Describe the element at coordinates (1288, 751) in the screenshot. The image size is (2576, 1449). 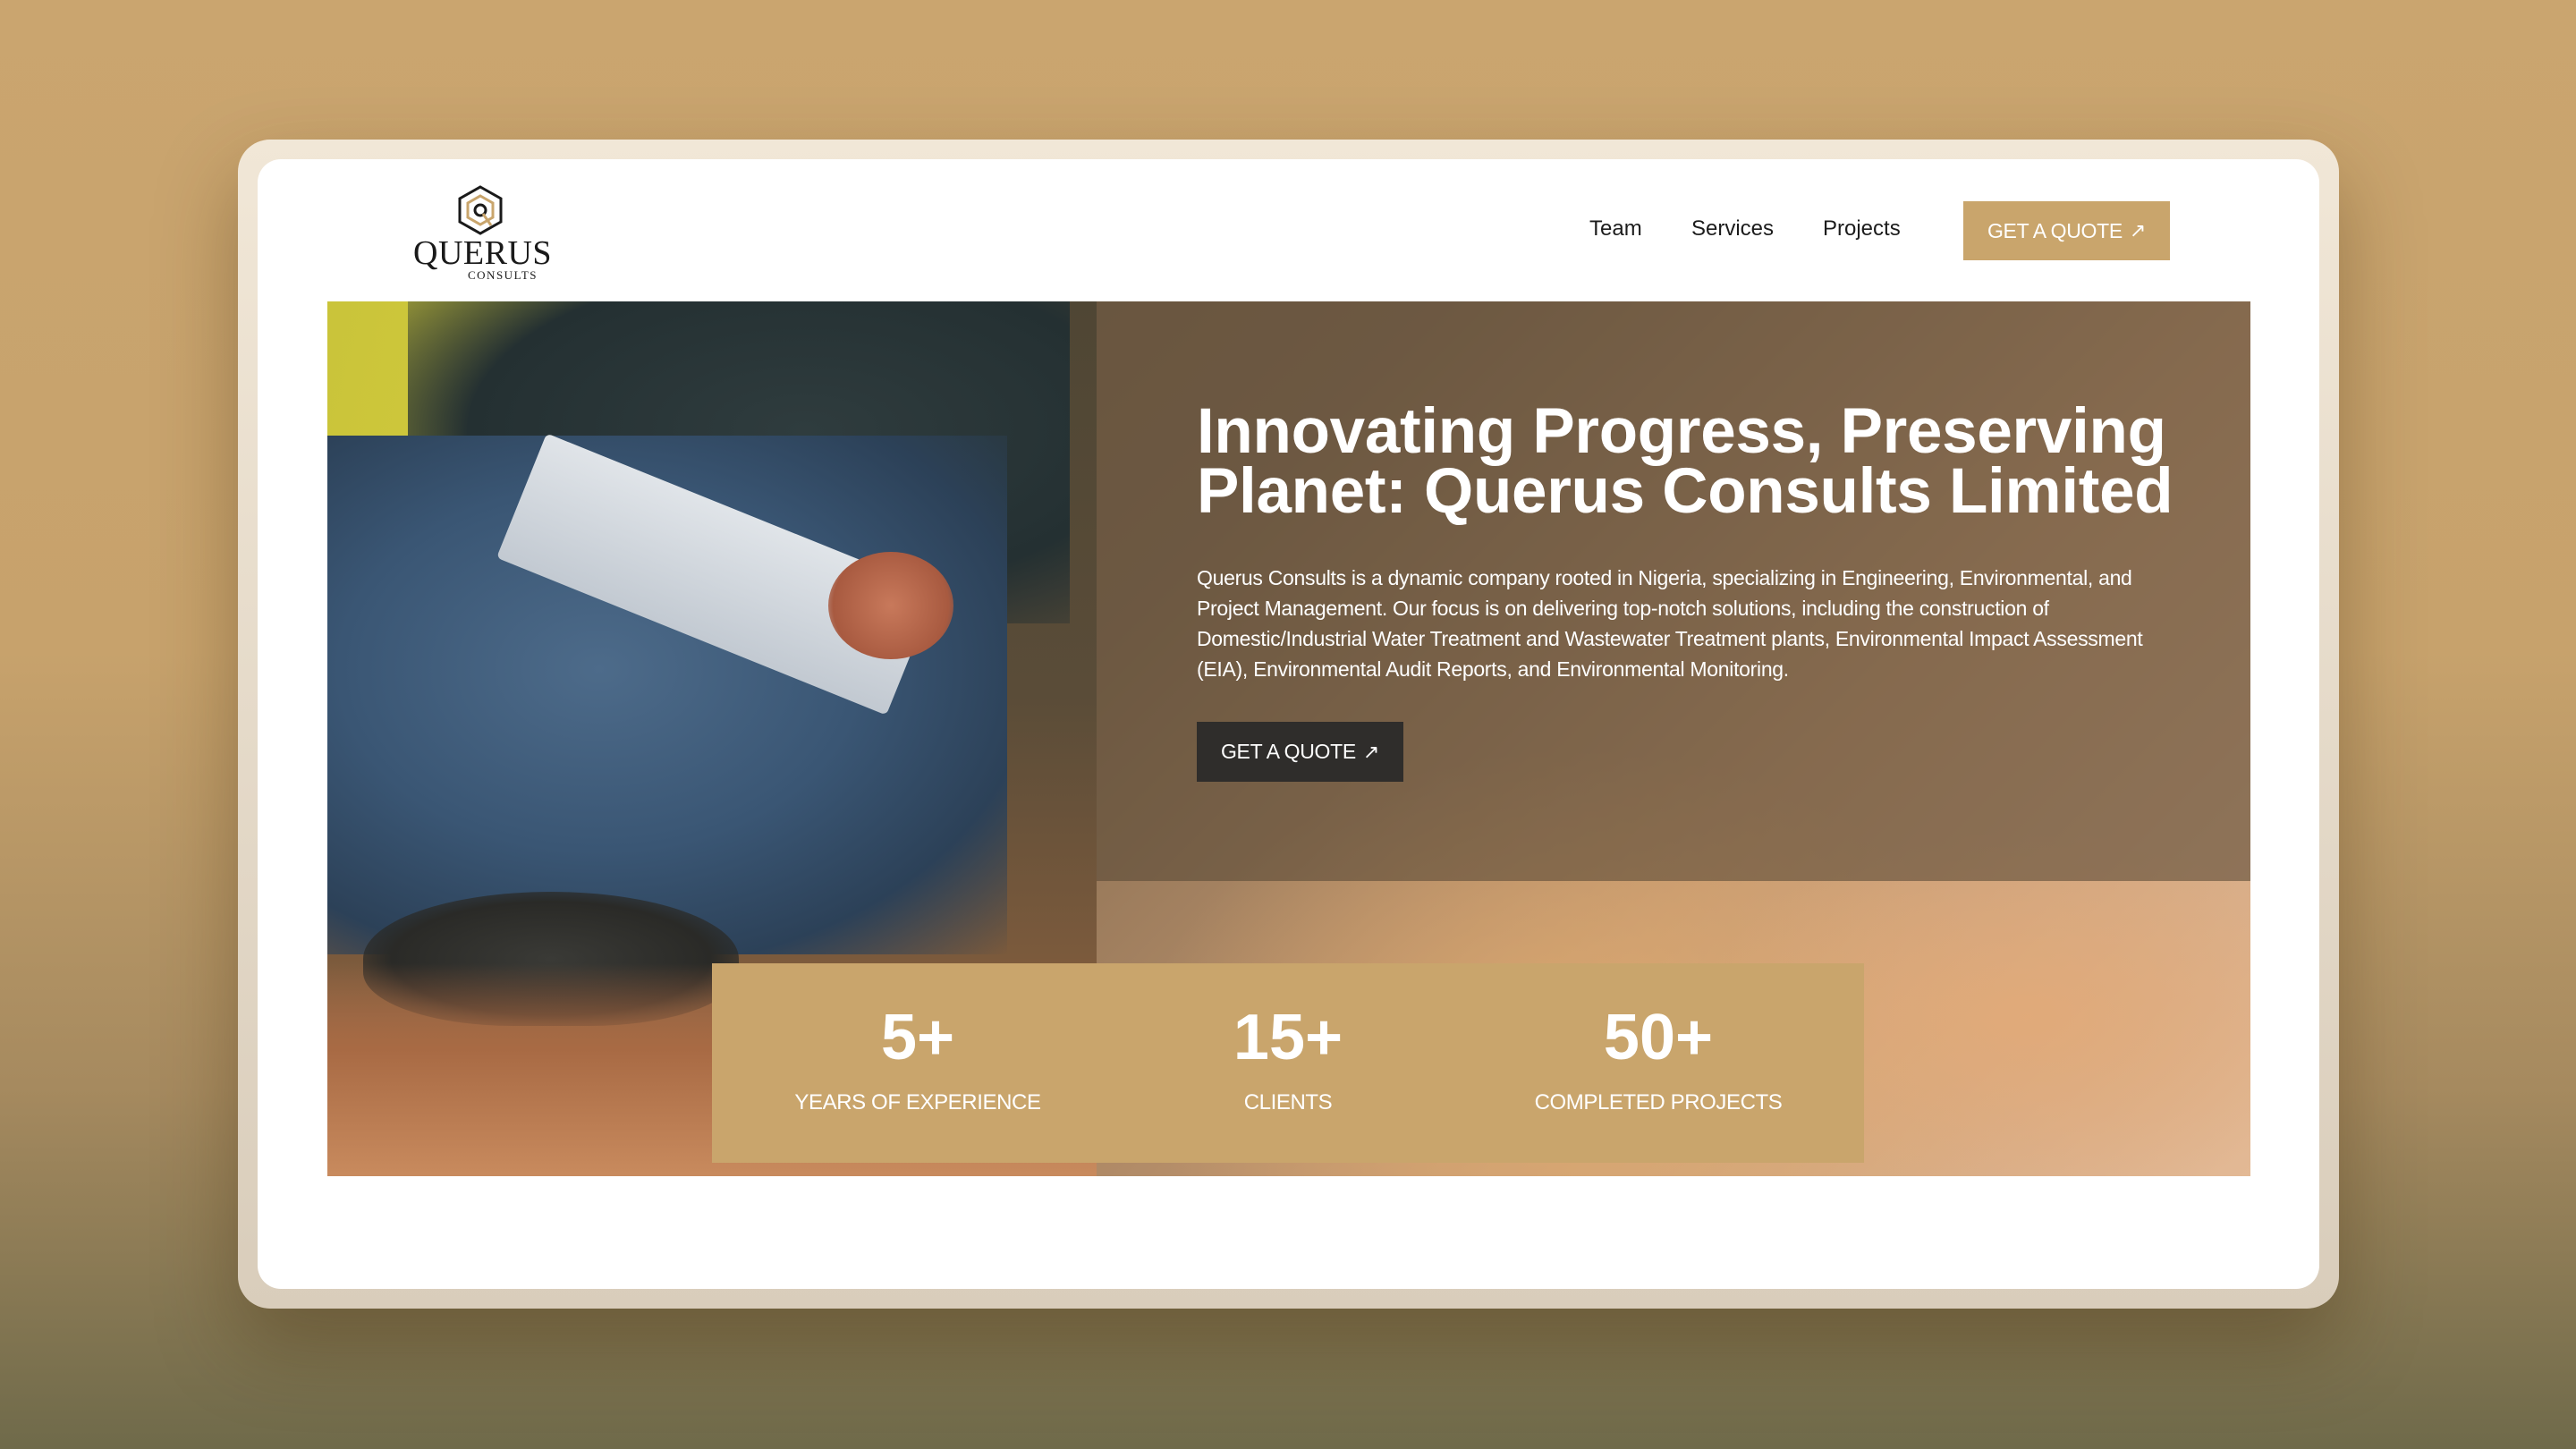
I see `get-quote-hero-label: GET A QUOTE` at that location.